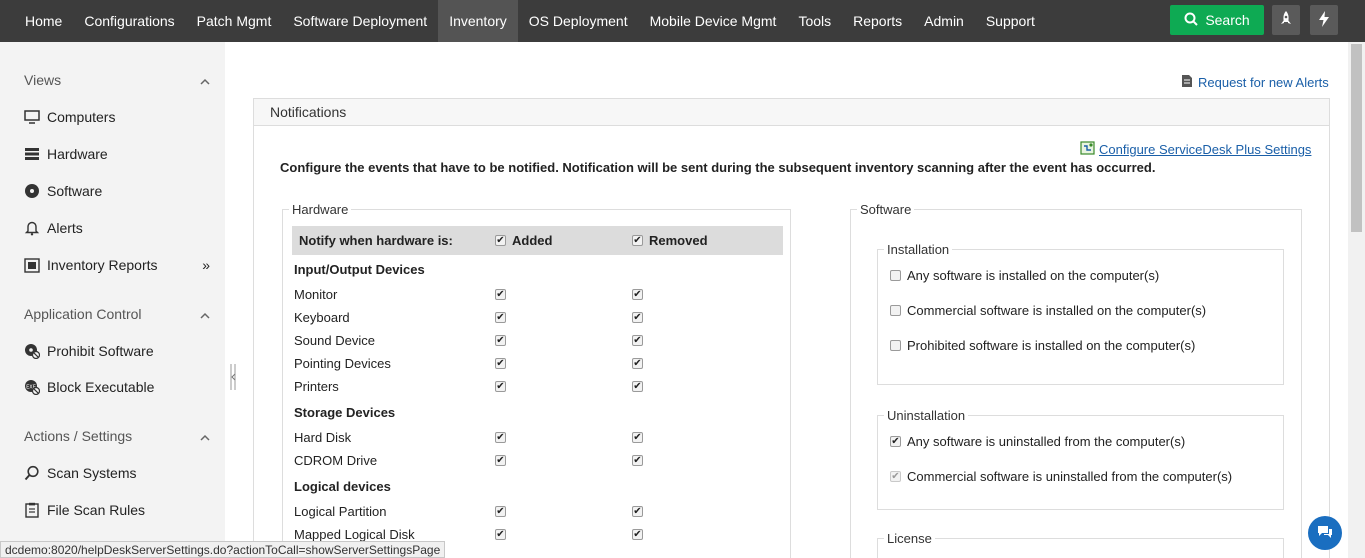  I want to click on hw-row-sound-device: Sound Device, so click(334, 340).